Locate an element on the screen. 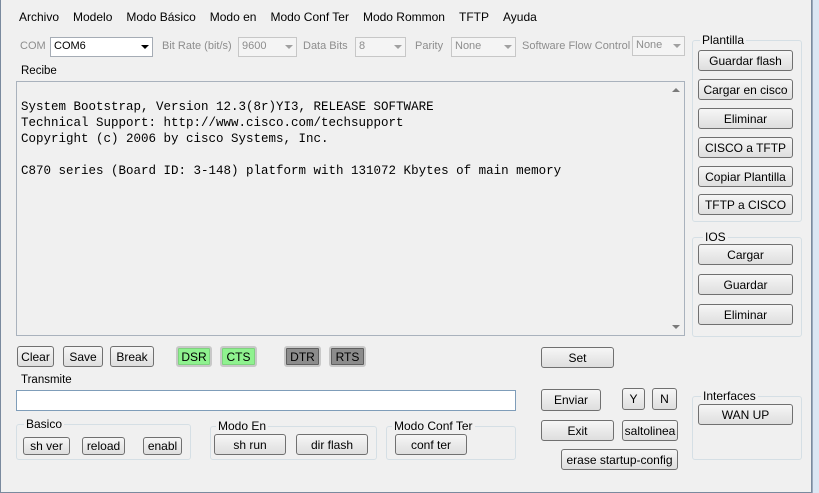 The height and width of the screenshot is (493, 819). sh-run-button: sh run is located at coordinates (250, 444).